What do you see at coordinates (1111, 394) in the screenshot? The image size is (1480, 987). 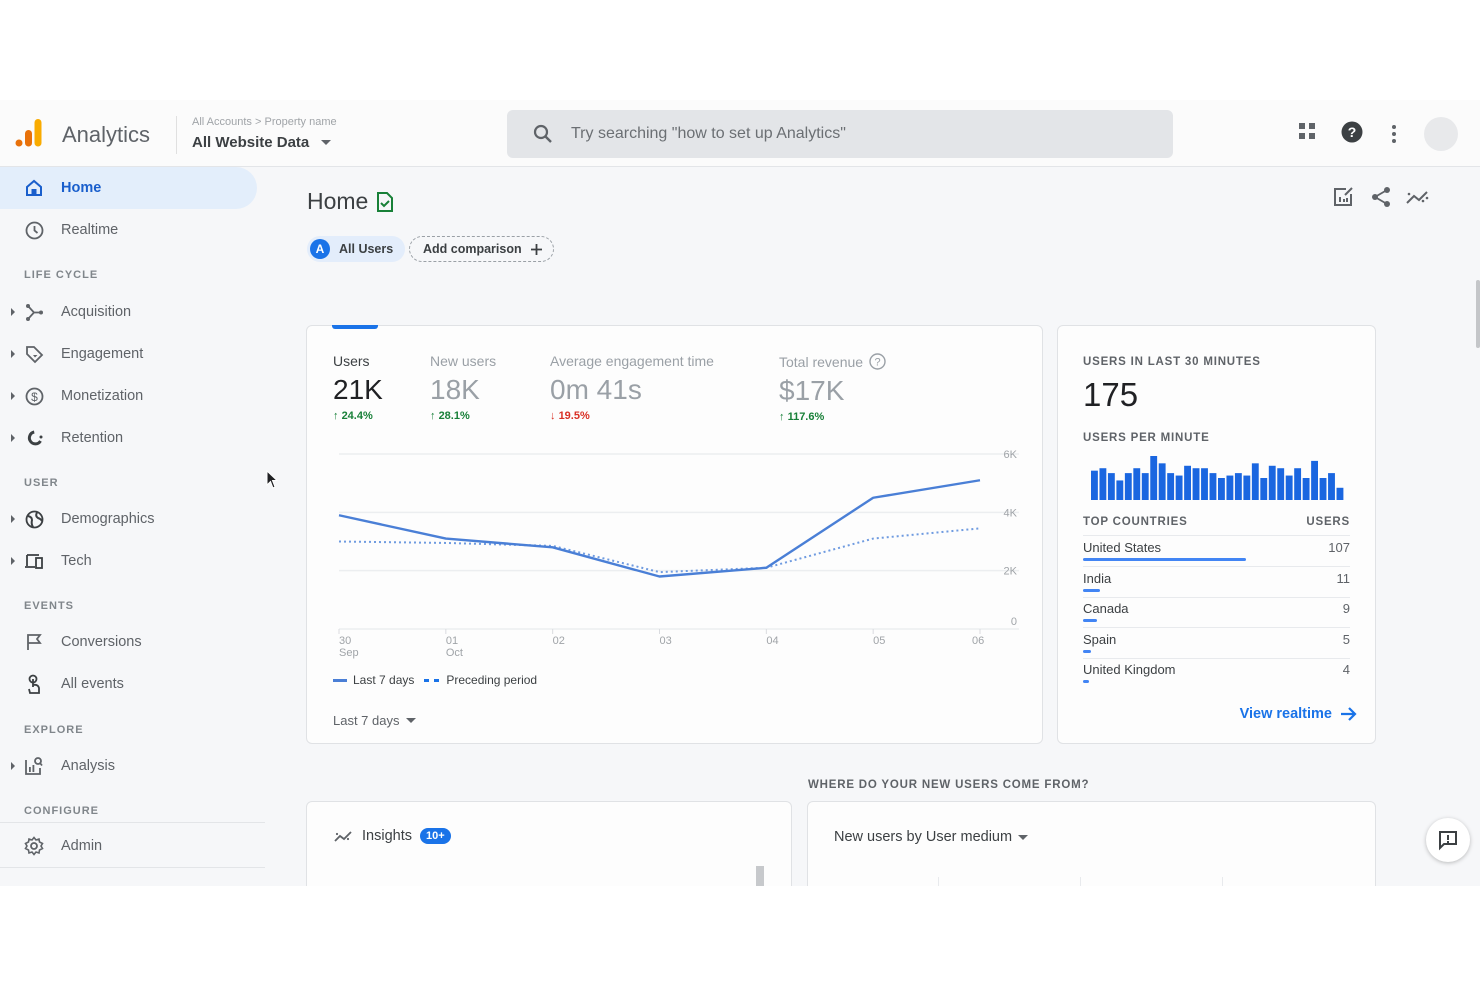 I see `realtime-user-count: 175` at bounding box center [1111, 394].